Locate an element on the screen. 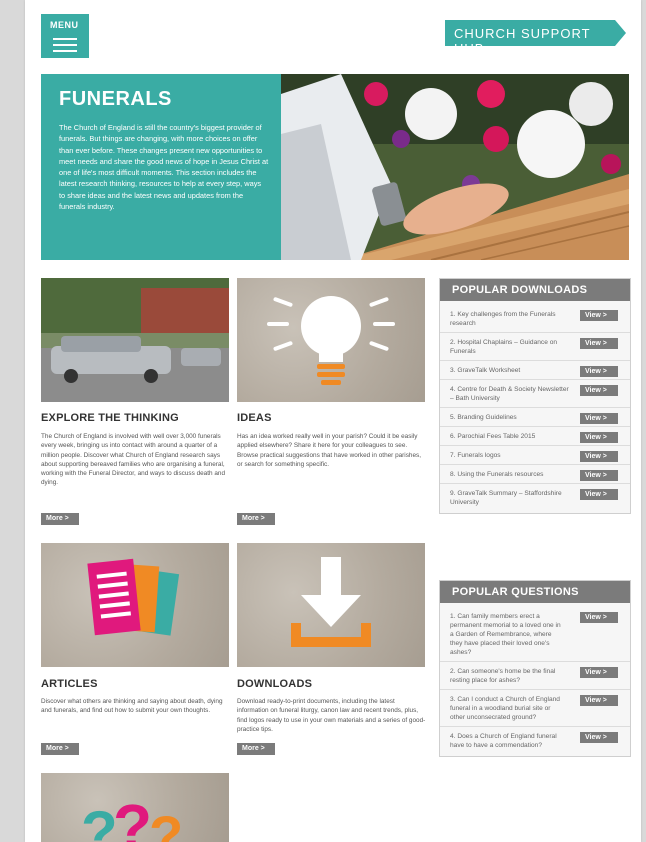  lightbulb-icon is located at coordinates (331, 340).